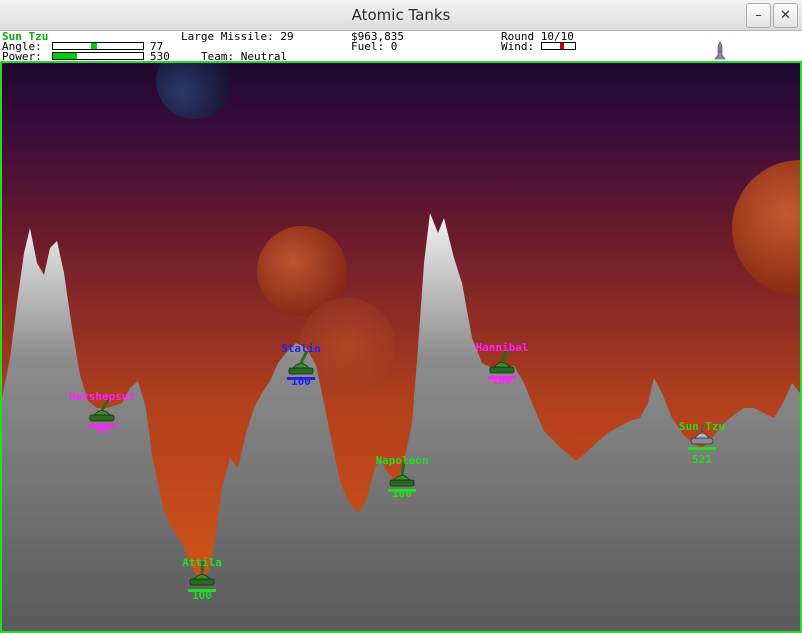 This screenshot has width=802, height=633. Describe the element at coordinates (102, 429) in the screenshot. I see `tank-health: 80` at that location.